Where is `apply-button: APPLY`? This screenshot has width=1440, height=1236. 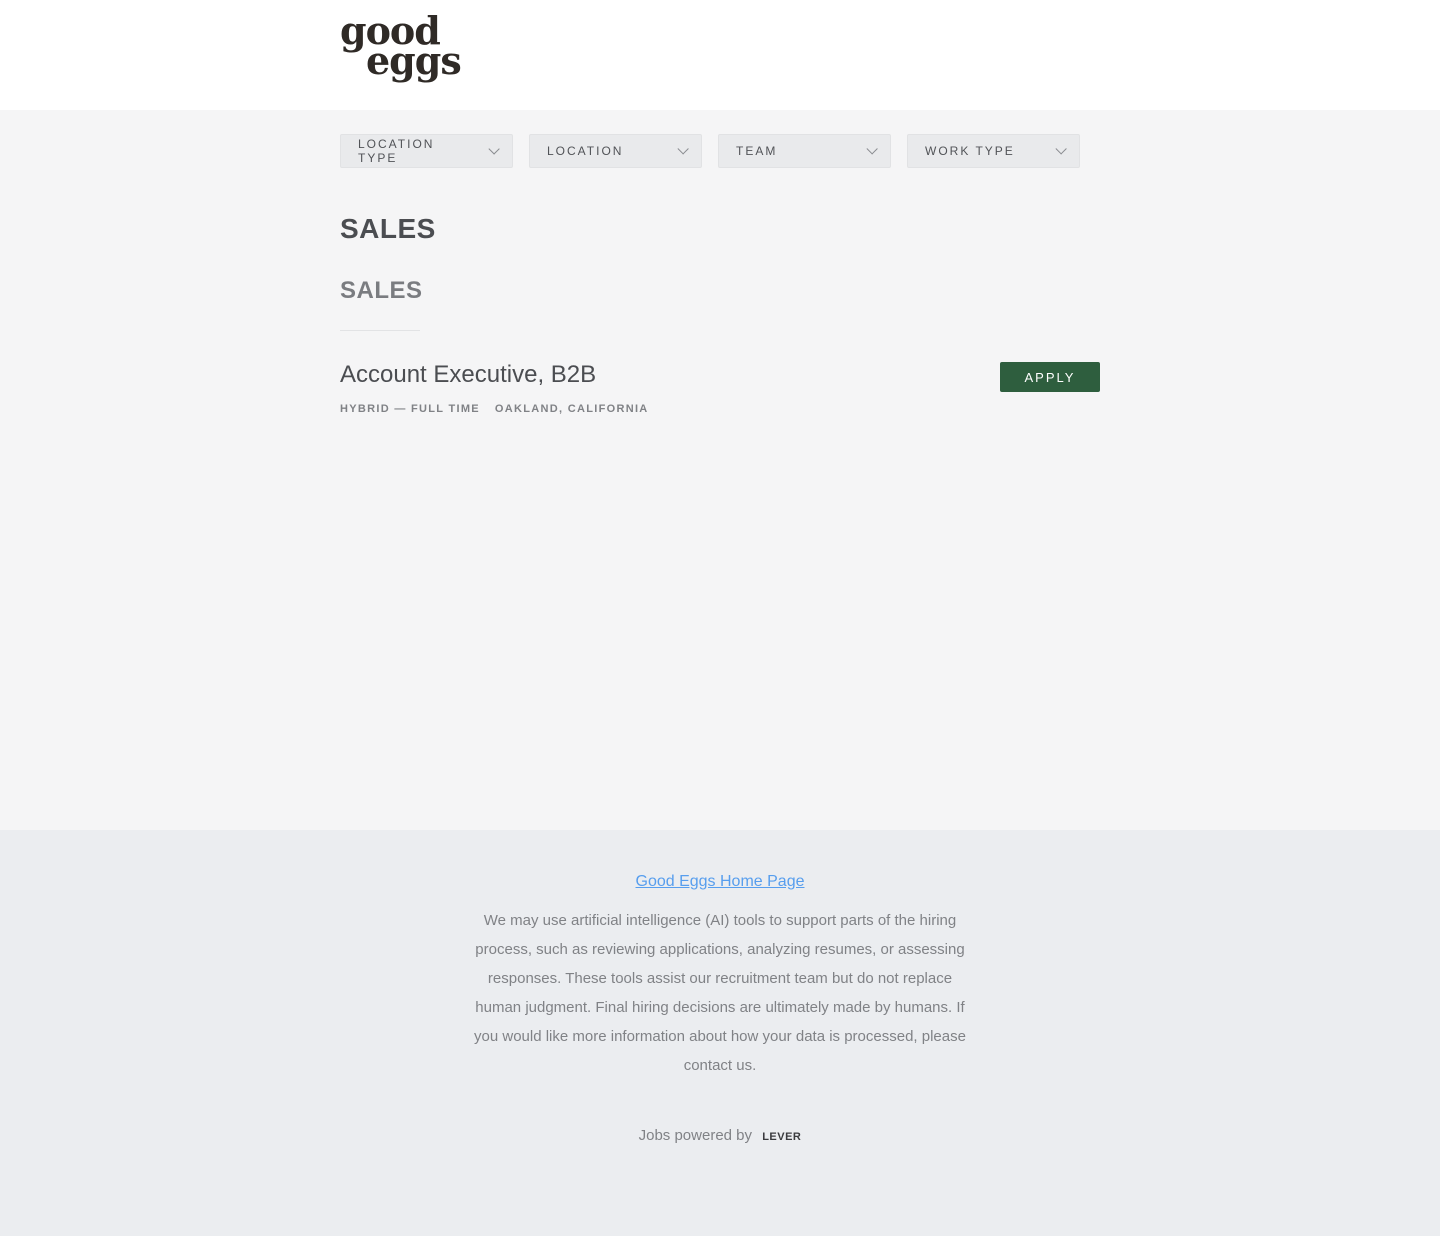 apply-button: APPLY is located at coordinates (1050, 377).